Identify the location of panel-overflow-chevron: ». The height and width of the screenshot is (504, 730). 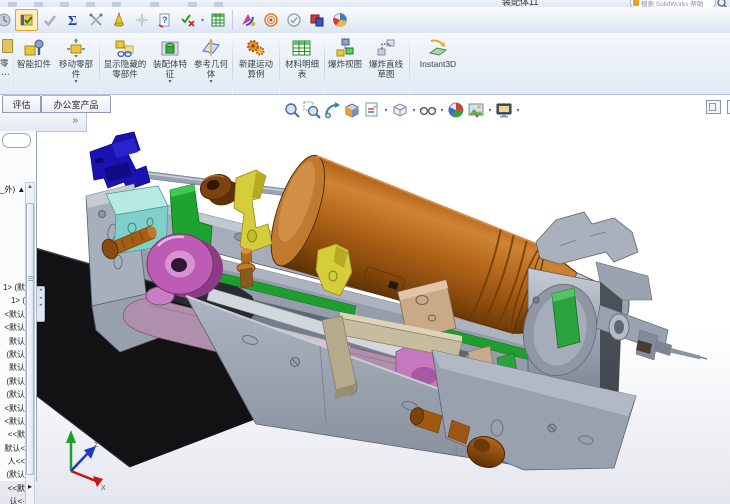
(75, 120).